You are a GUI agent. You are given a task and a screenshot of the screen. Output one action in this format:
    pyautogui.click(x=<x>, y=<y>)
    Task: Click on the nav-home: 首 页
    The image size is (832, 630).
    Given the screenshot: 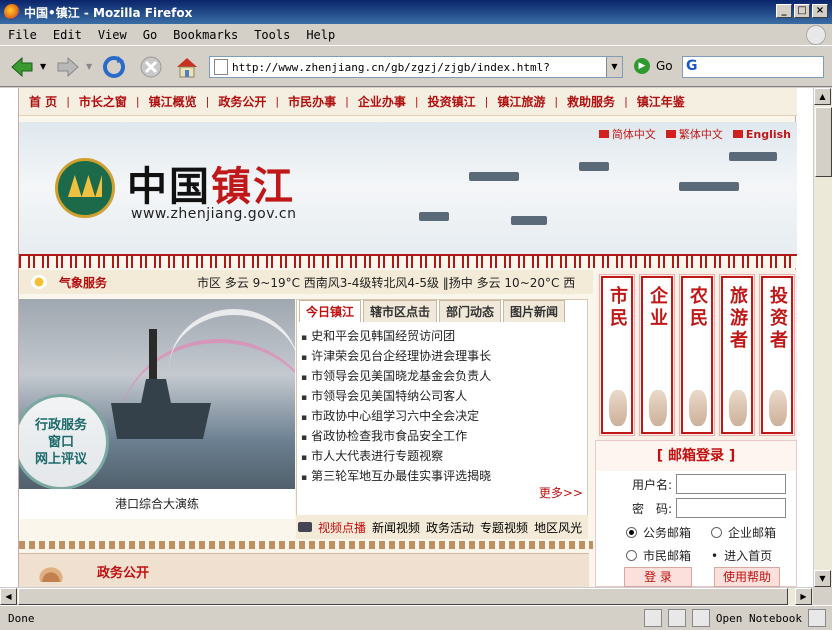 What is the action you would take?
    pyautogui.click(x=43, y=101)
    